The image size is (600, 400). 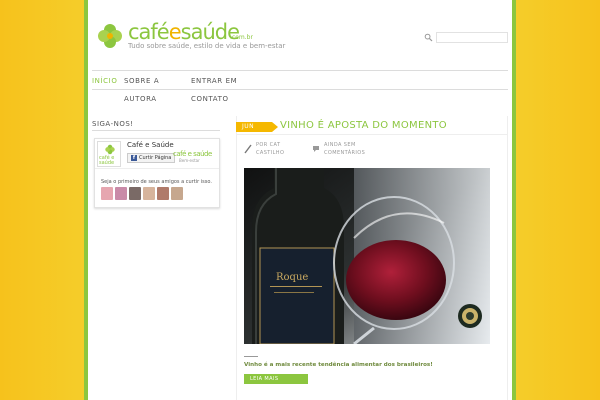 What do you see at coordinates (257, 127) in the screenshot?
I see `post-date-tab: JUN` at bounding box center [257, 127].